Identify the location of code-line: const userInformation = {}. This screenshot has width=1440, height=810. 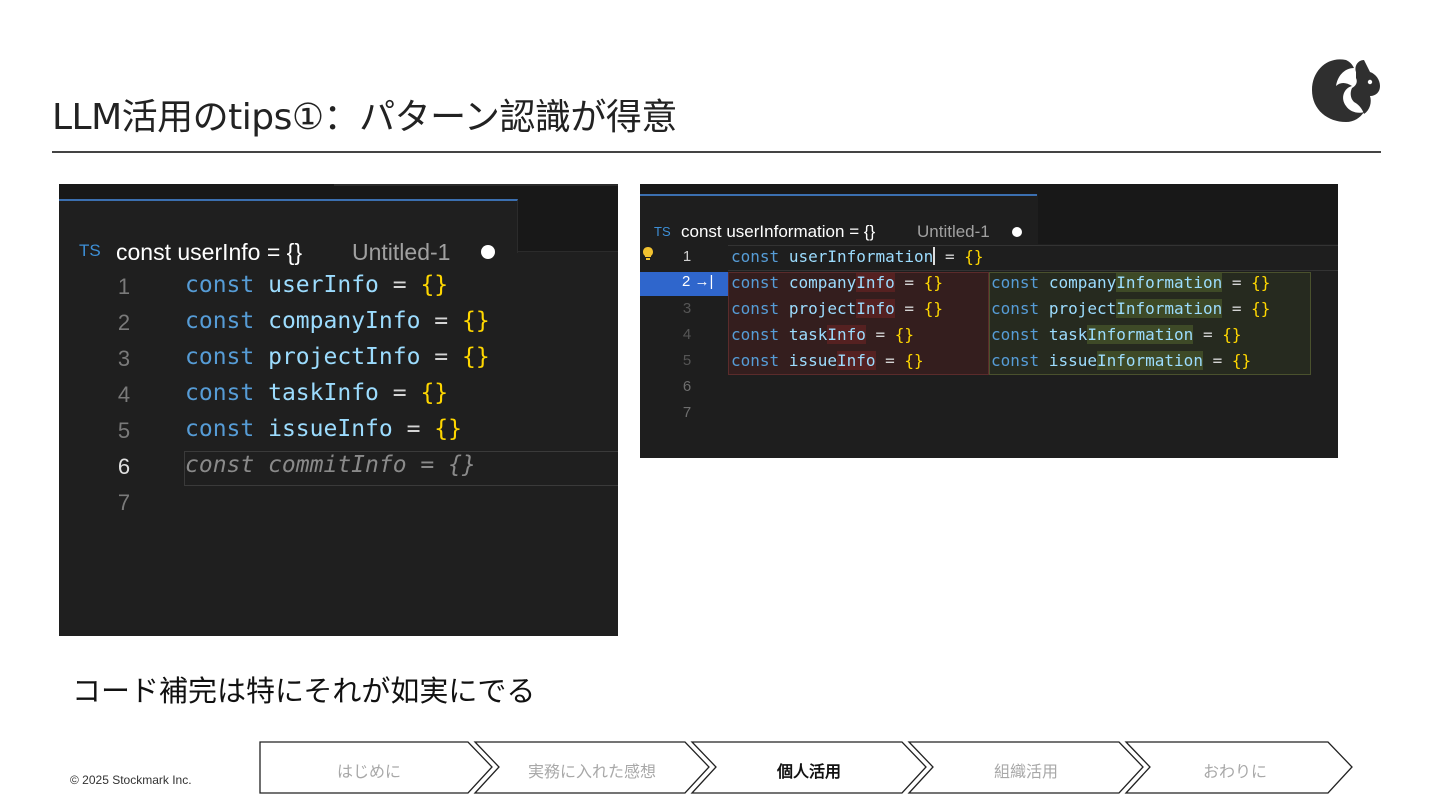
(857, 256).